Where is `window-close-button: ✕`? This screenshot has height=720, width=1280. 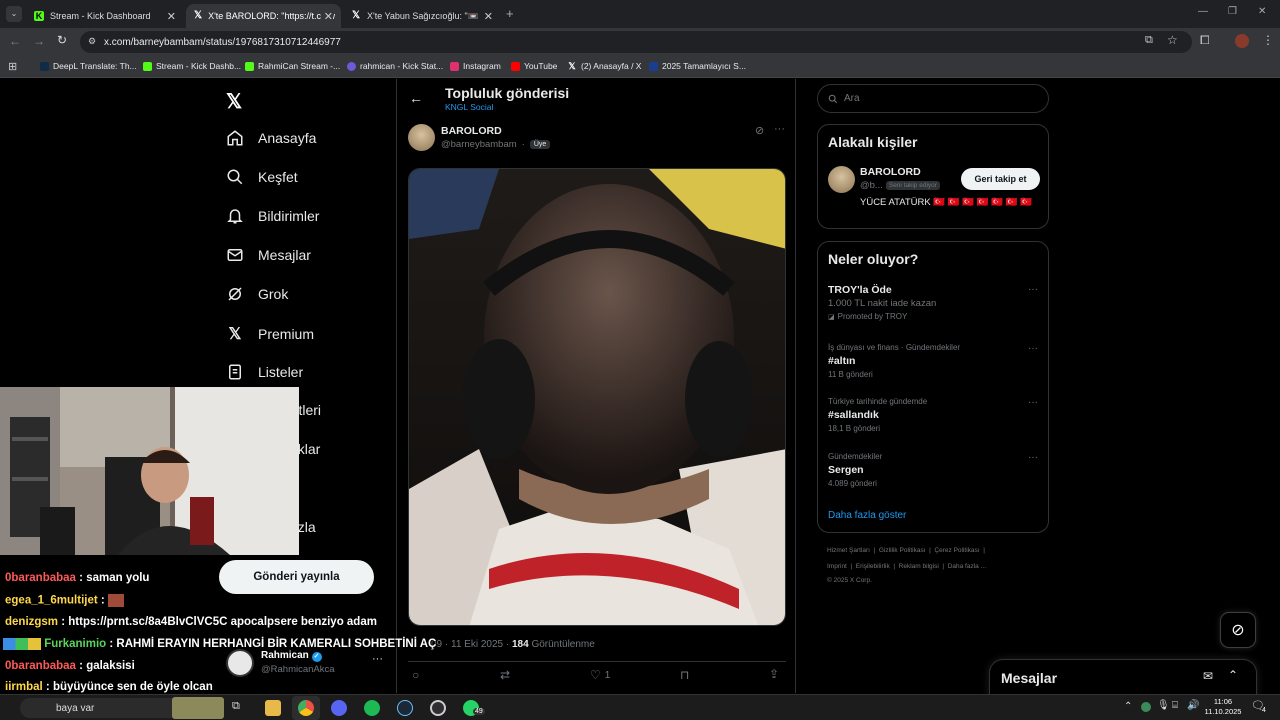
window-close-button: ✕ is located at coordinates (1262, 11).